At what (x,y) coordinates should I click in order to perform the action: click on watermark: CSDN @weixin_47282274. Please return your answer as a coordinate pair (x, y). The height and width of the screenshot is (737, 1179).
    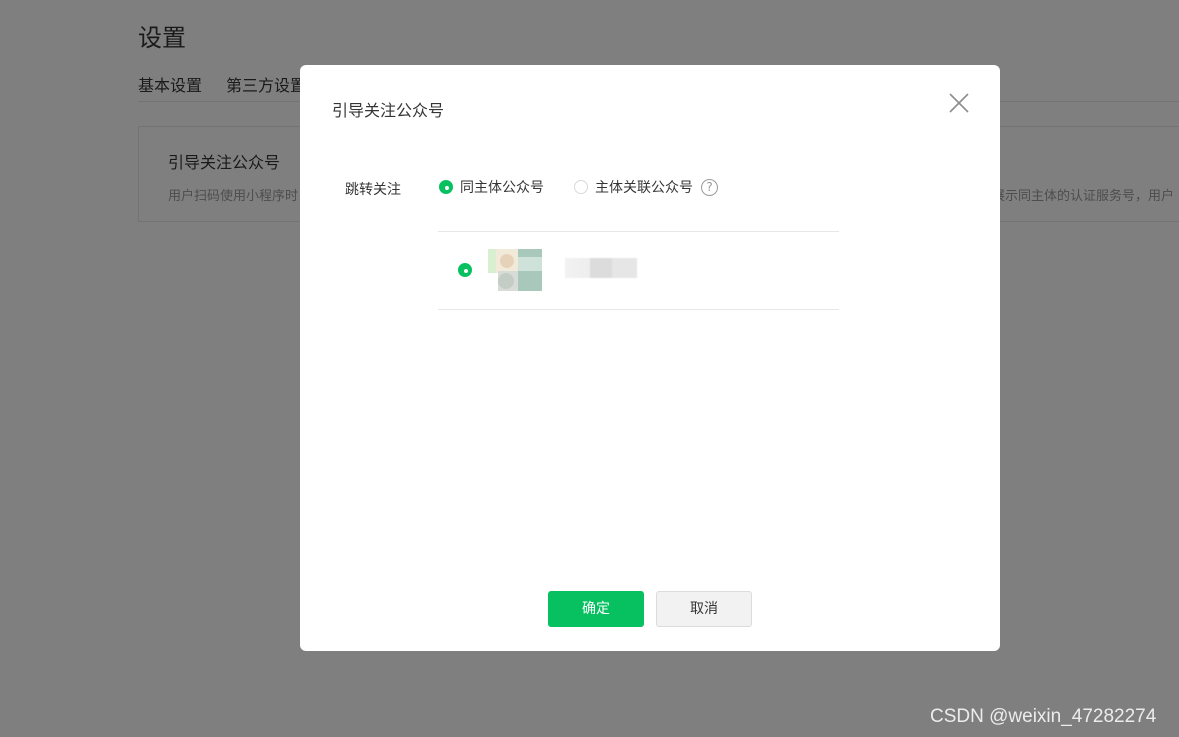
    Looking at the image, I should click on (1043, 716).